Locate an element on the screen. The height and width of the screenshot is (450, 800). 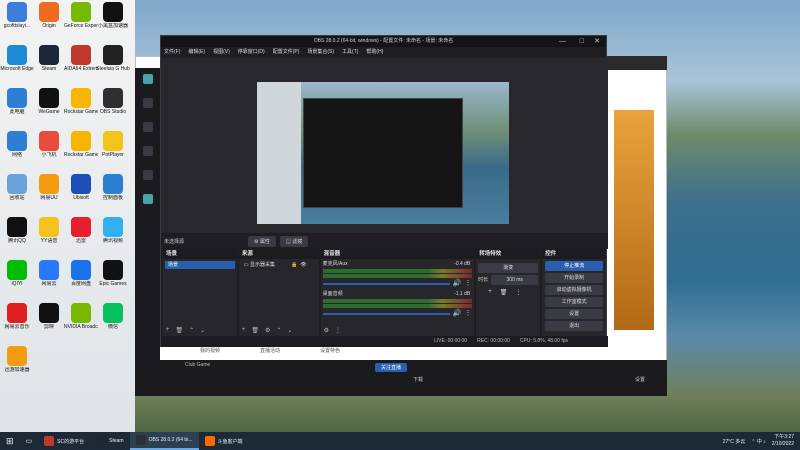
control-button: 退出 is located at coordinates (574, 326).